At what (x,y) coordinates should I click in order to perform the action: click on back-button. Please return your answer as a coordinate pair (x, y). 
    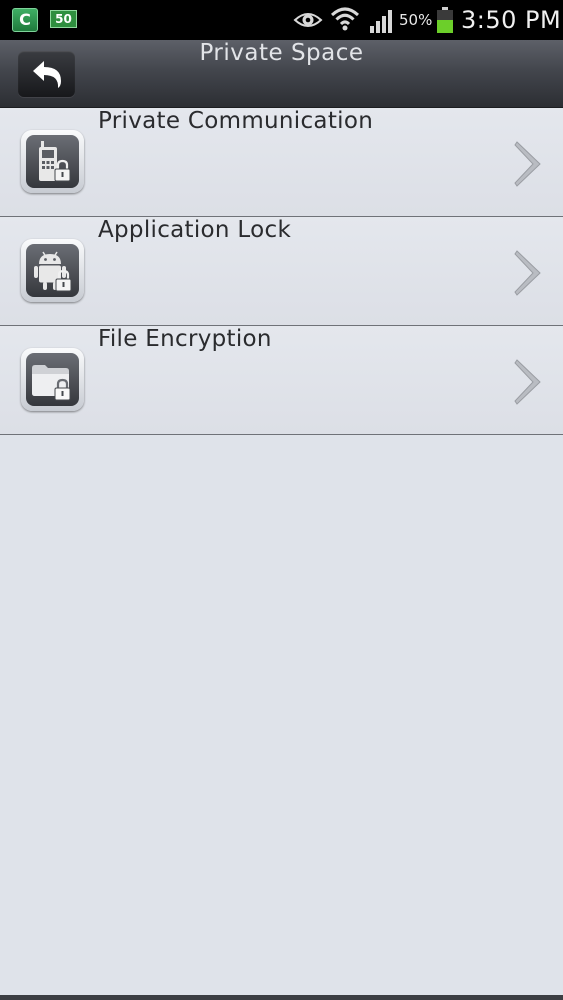
    Looking at the image, I should click on (46, 74).